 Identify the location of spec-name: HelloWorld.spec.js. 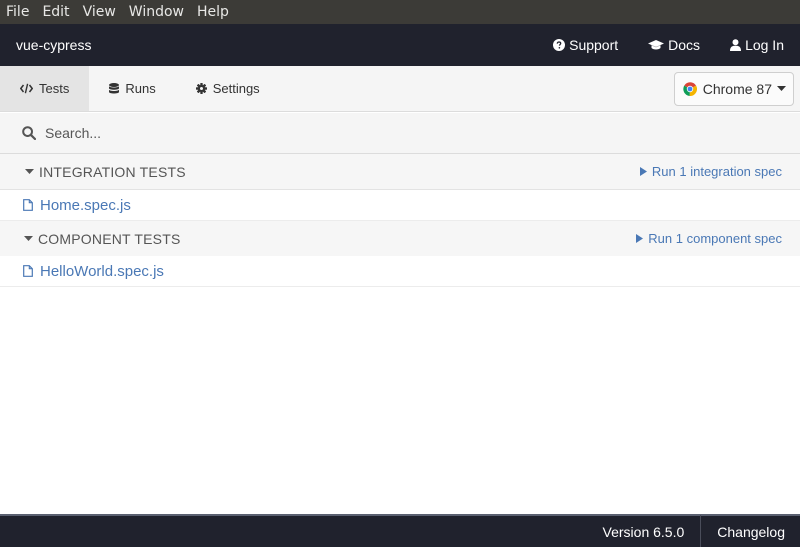
(102, 271).